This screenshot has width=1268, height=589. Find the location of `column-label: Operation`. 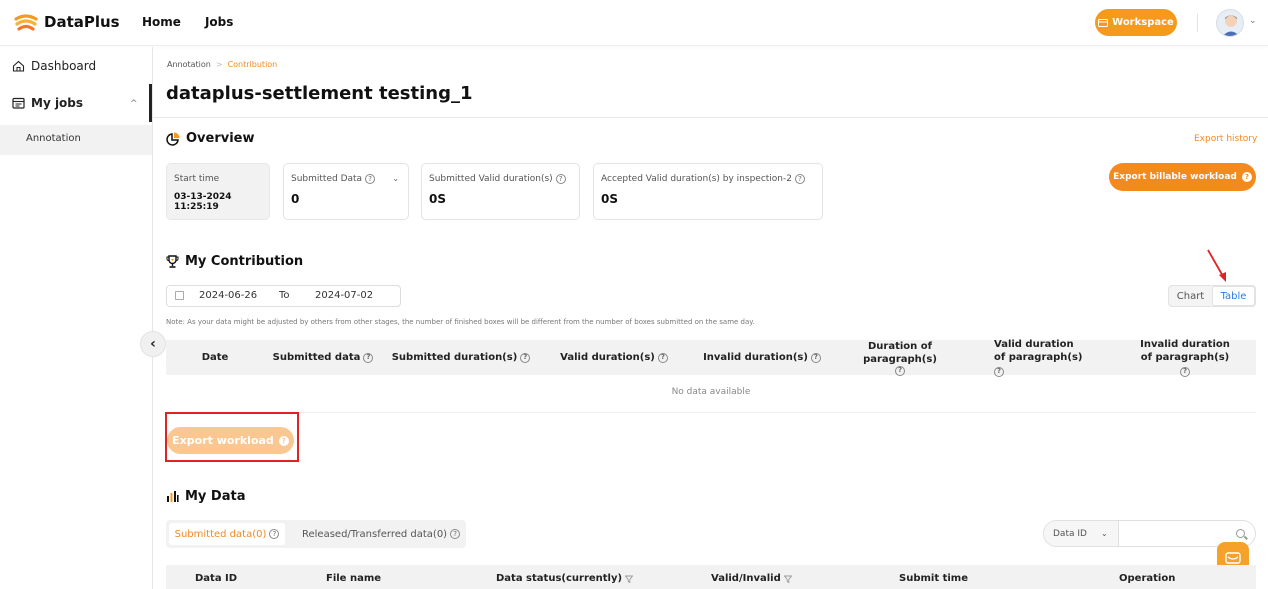

column-label: Operation is located at coordinates (1147, 578).